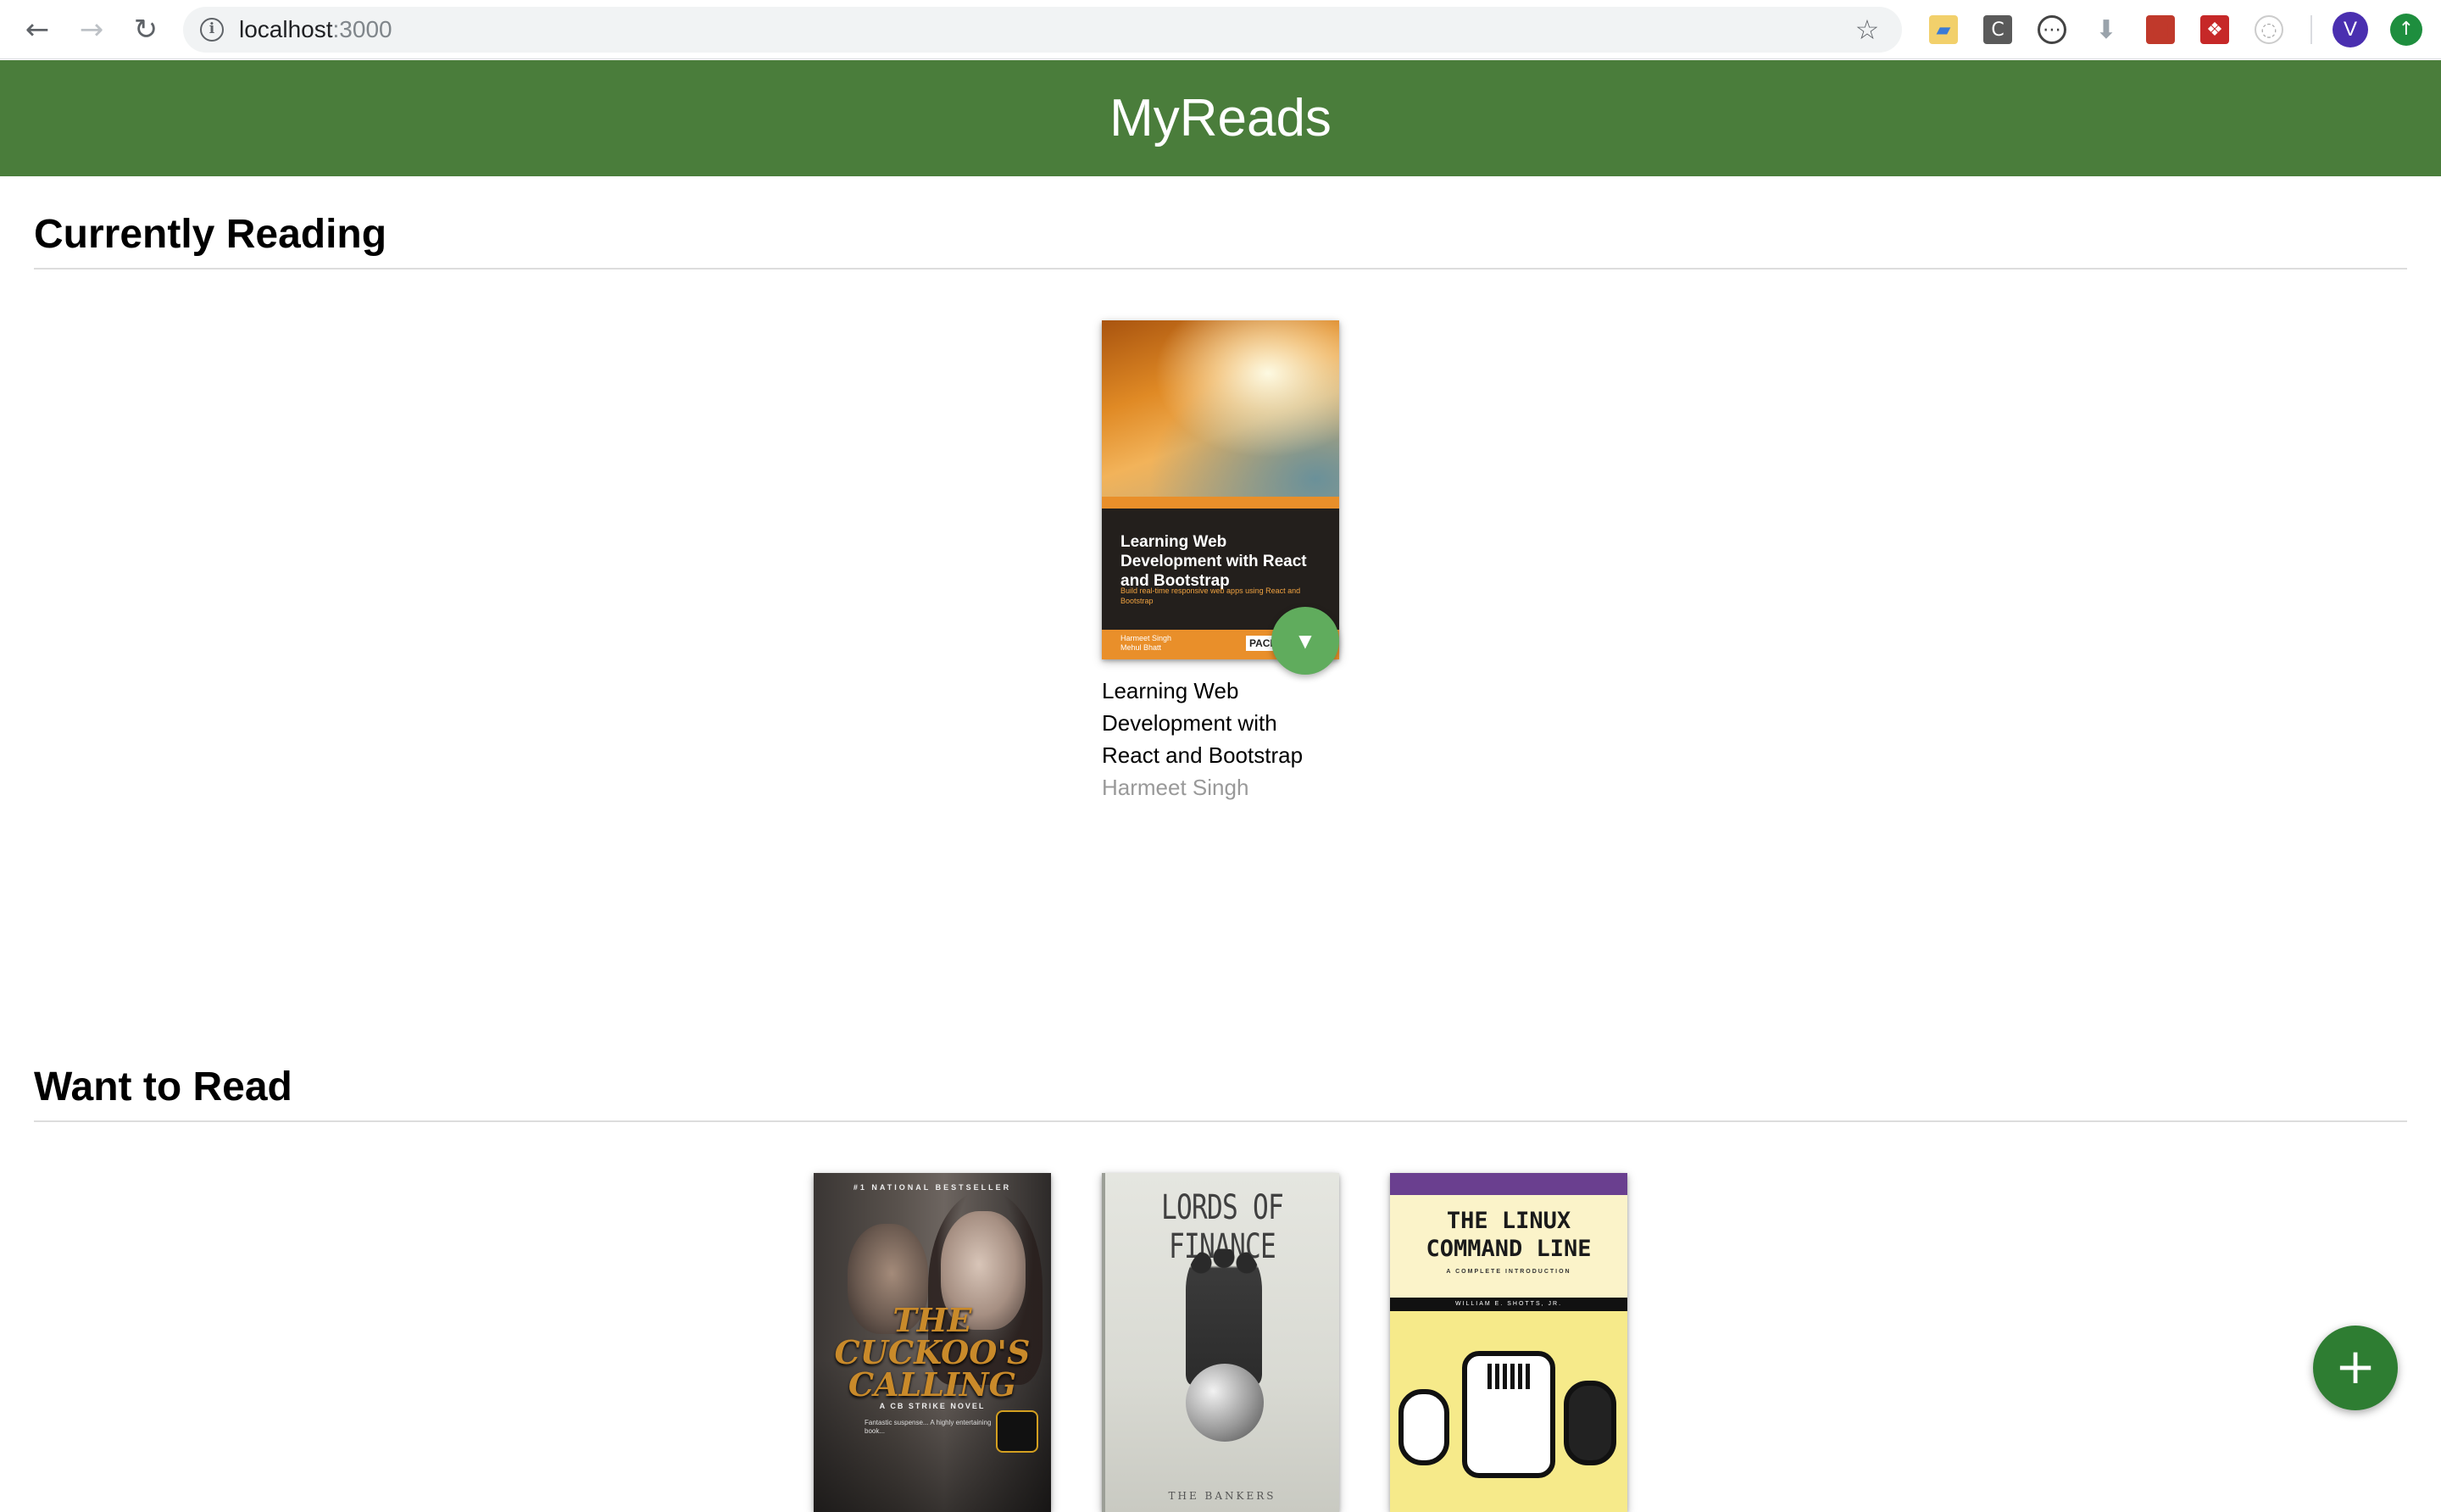  What do you see at coordinates (1998, 30) in the screenshot?
I see `c-extension-icon: C` at bounding box center [1998, 30].